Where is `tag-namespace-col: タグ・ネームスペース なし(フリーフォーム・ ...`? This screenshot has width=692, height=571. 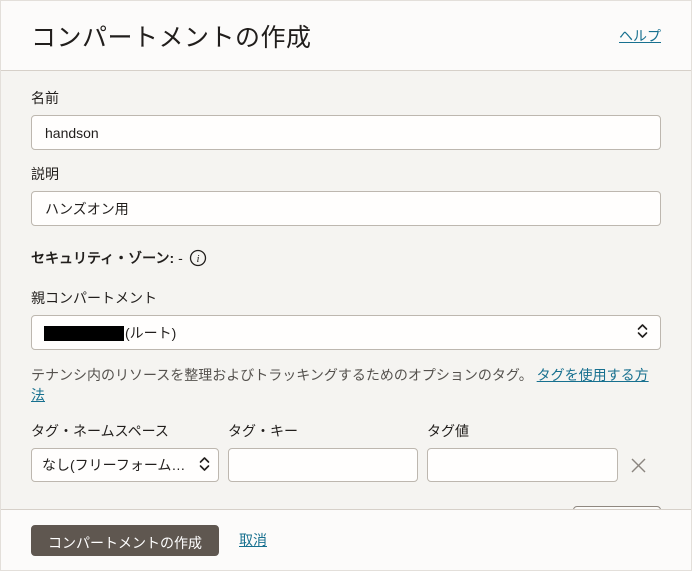
tag-namespace-col: タグ・ネームスペース なし(フリーフォーム・ ... is located at coordinates (125, 452).